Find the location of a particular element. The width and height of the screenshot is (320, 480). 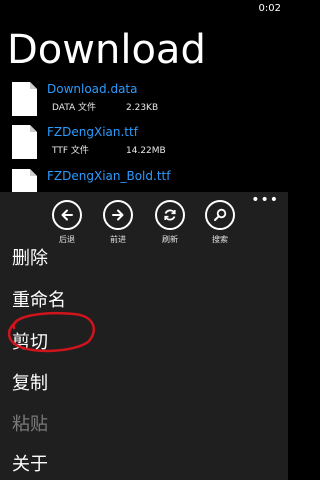

search-icon is located at coordinates (220, 214).